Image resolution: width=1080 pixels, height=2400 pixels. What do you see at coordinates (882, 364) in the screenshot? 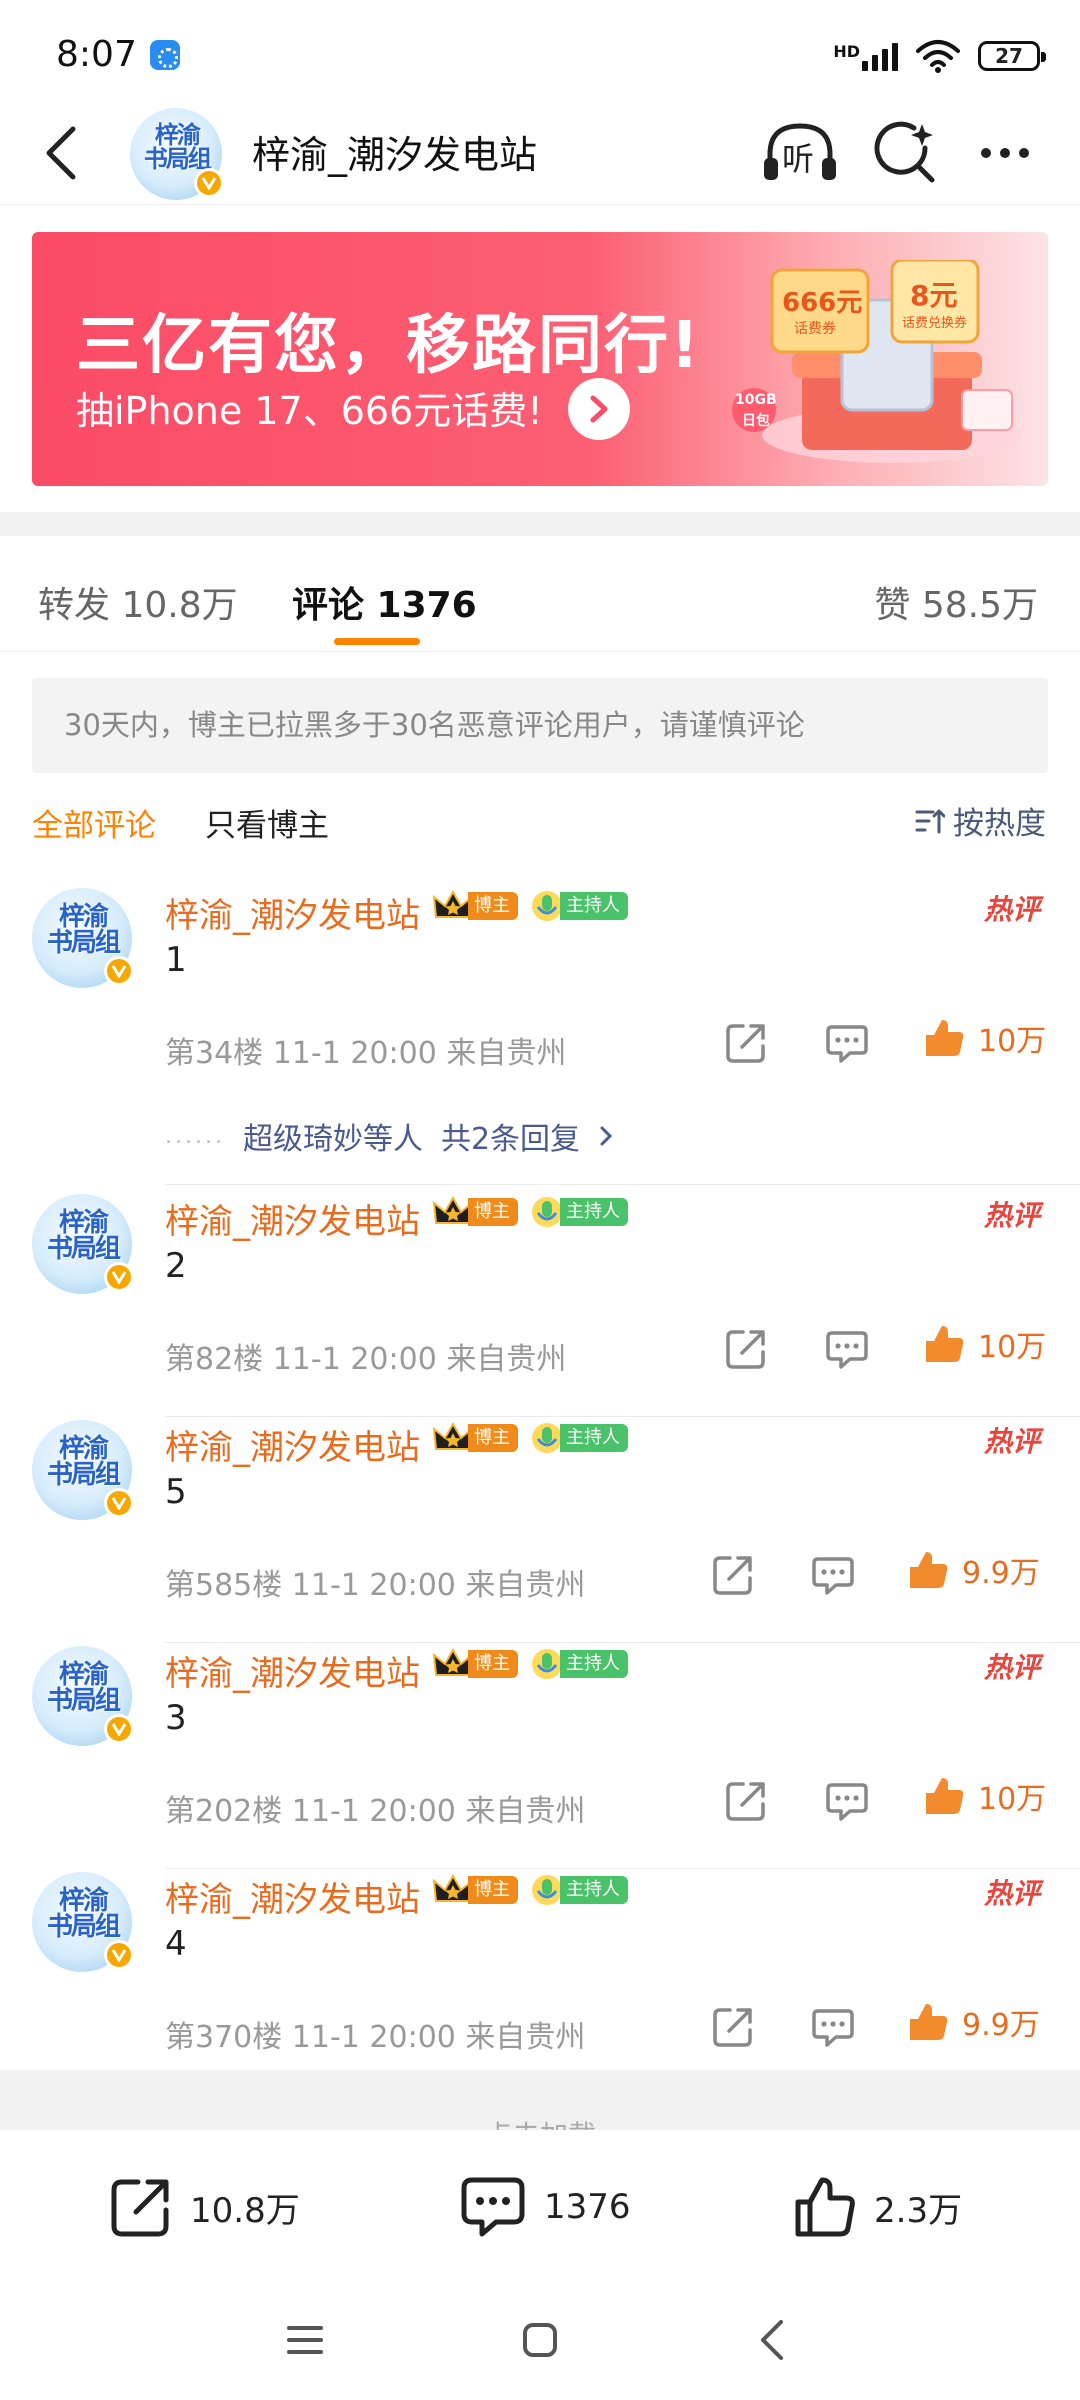
I see `gift-box-illustration: 666元 话费券 8元 话费兑换券 10GB 日包` at bounding box center [882, 364].